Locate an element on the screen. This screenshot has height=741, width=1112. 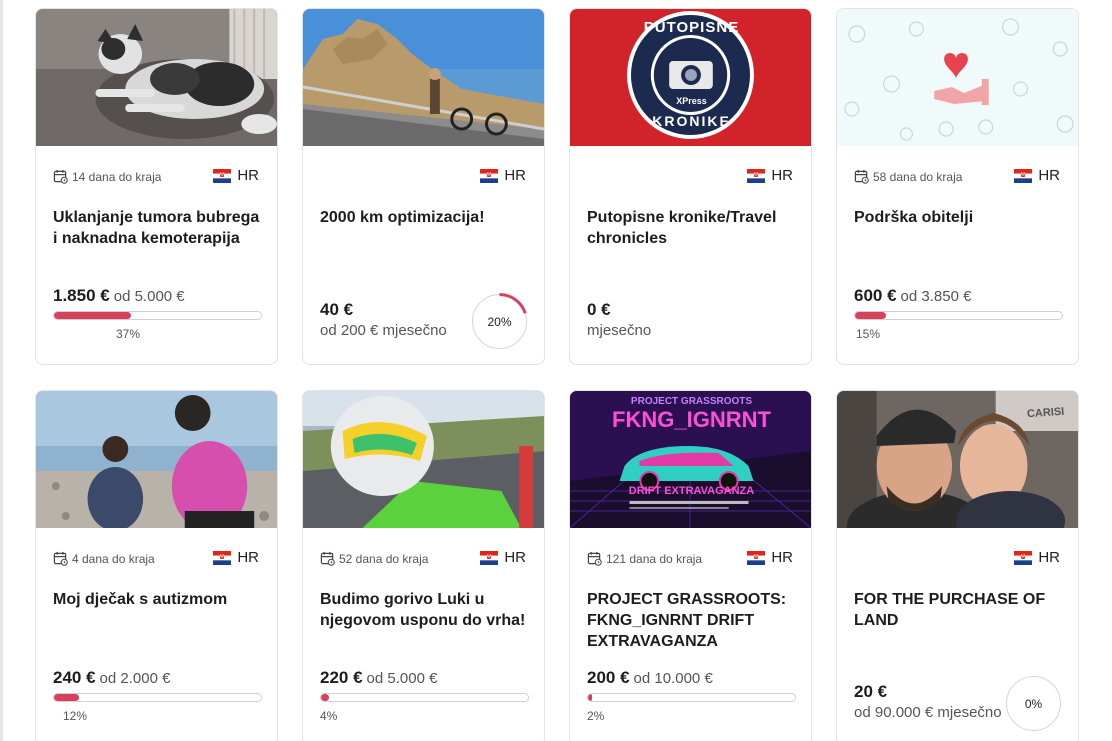
campaign-image-logo: PUTOPISNE XPress KRONIKE is located at coordinates (690, 77).